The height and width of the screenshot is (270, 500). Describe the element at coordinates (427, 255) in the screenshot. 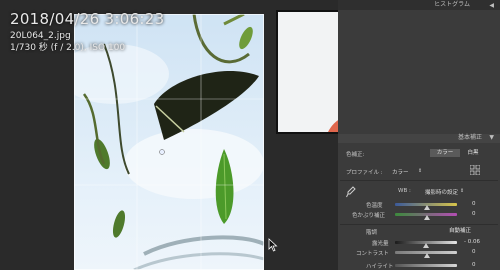

I see `contrast-slider-thumb` at that location.